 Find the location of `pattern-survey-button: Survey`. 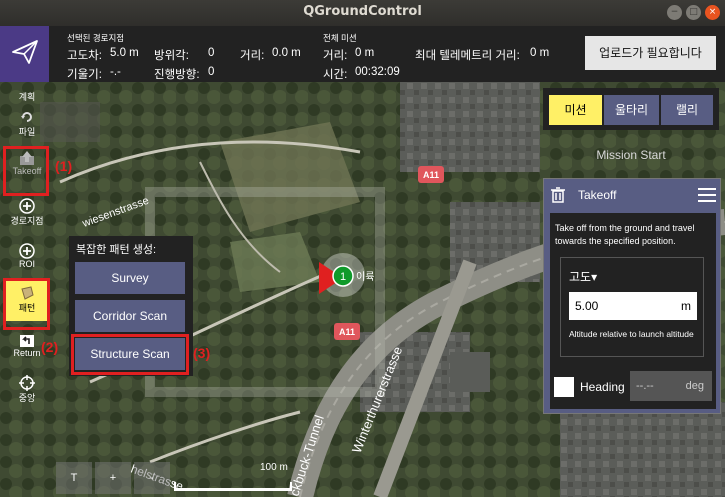

pattern-survey-button: Survey is located at coordinates (130, 278).